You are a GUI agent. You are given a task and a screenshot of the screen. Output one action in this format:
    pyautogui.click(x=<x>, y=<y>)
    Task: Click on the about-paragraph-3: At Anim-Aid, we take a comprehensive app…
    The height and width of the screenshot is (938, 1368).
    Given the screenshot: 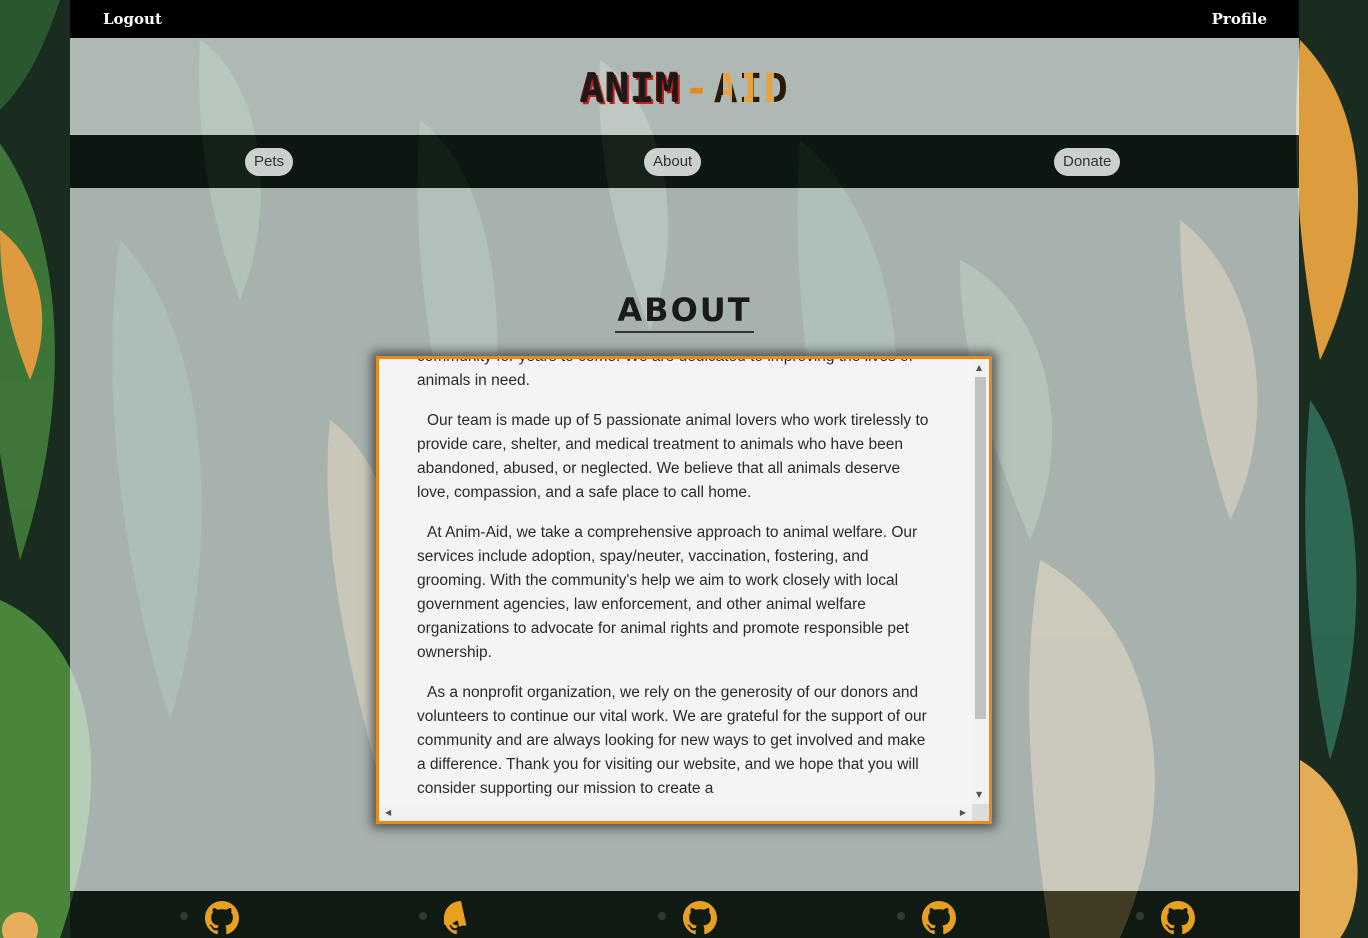 What is the action you would take?
    pyautogui.click(x=667, y=592)
    